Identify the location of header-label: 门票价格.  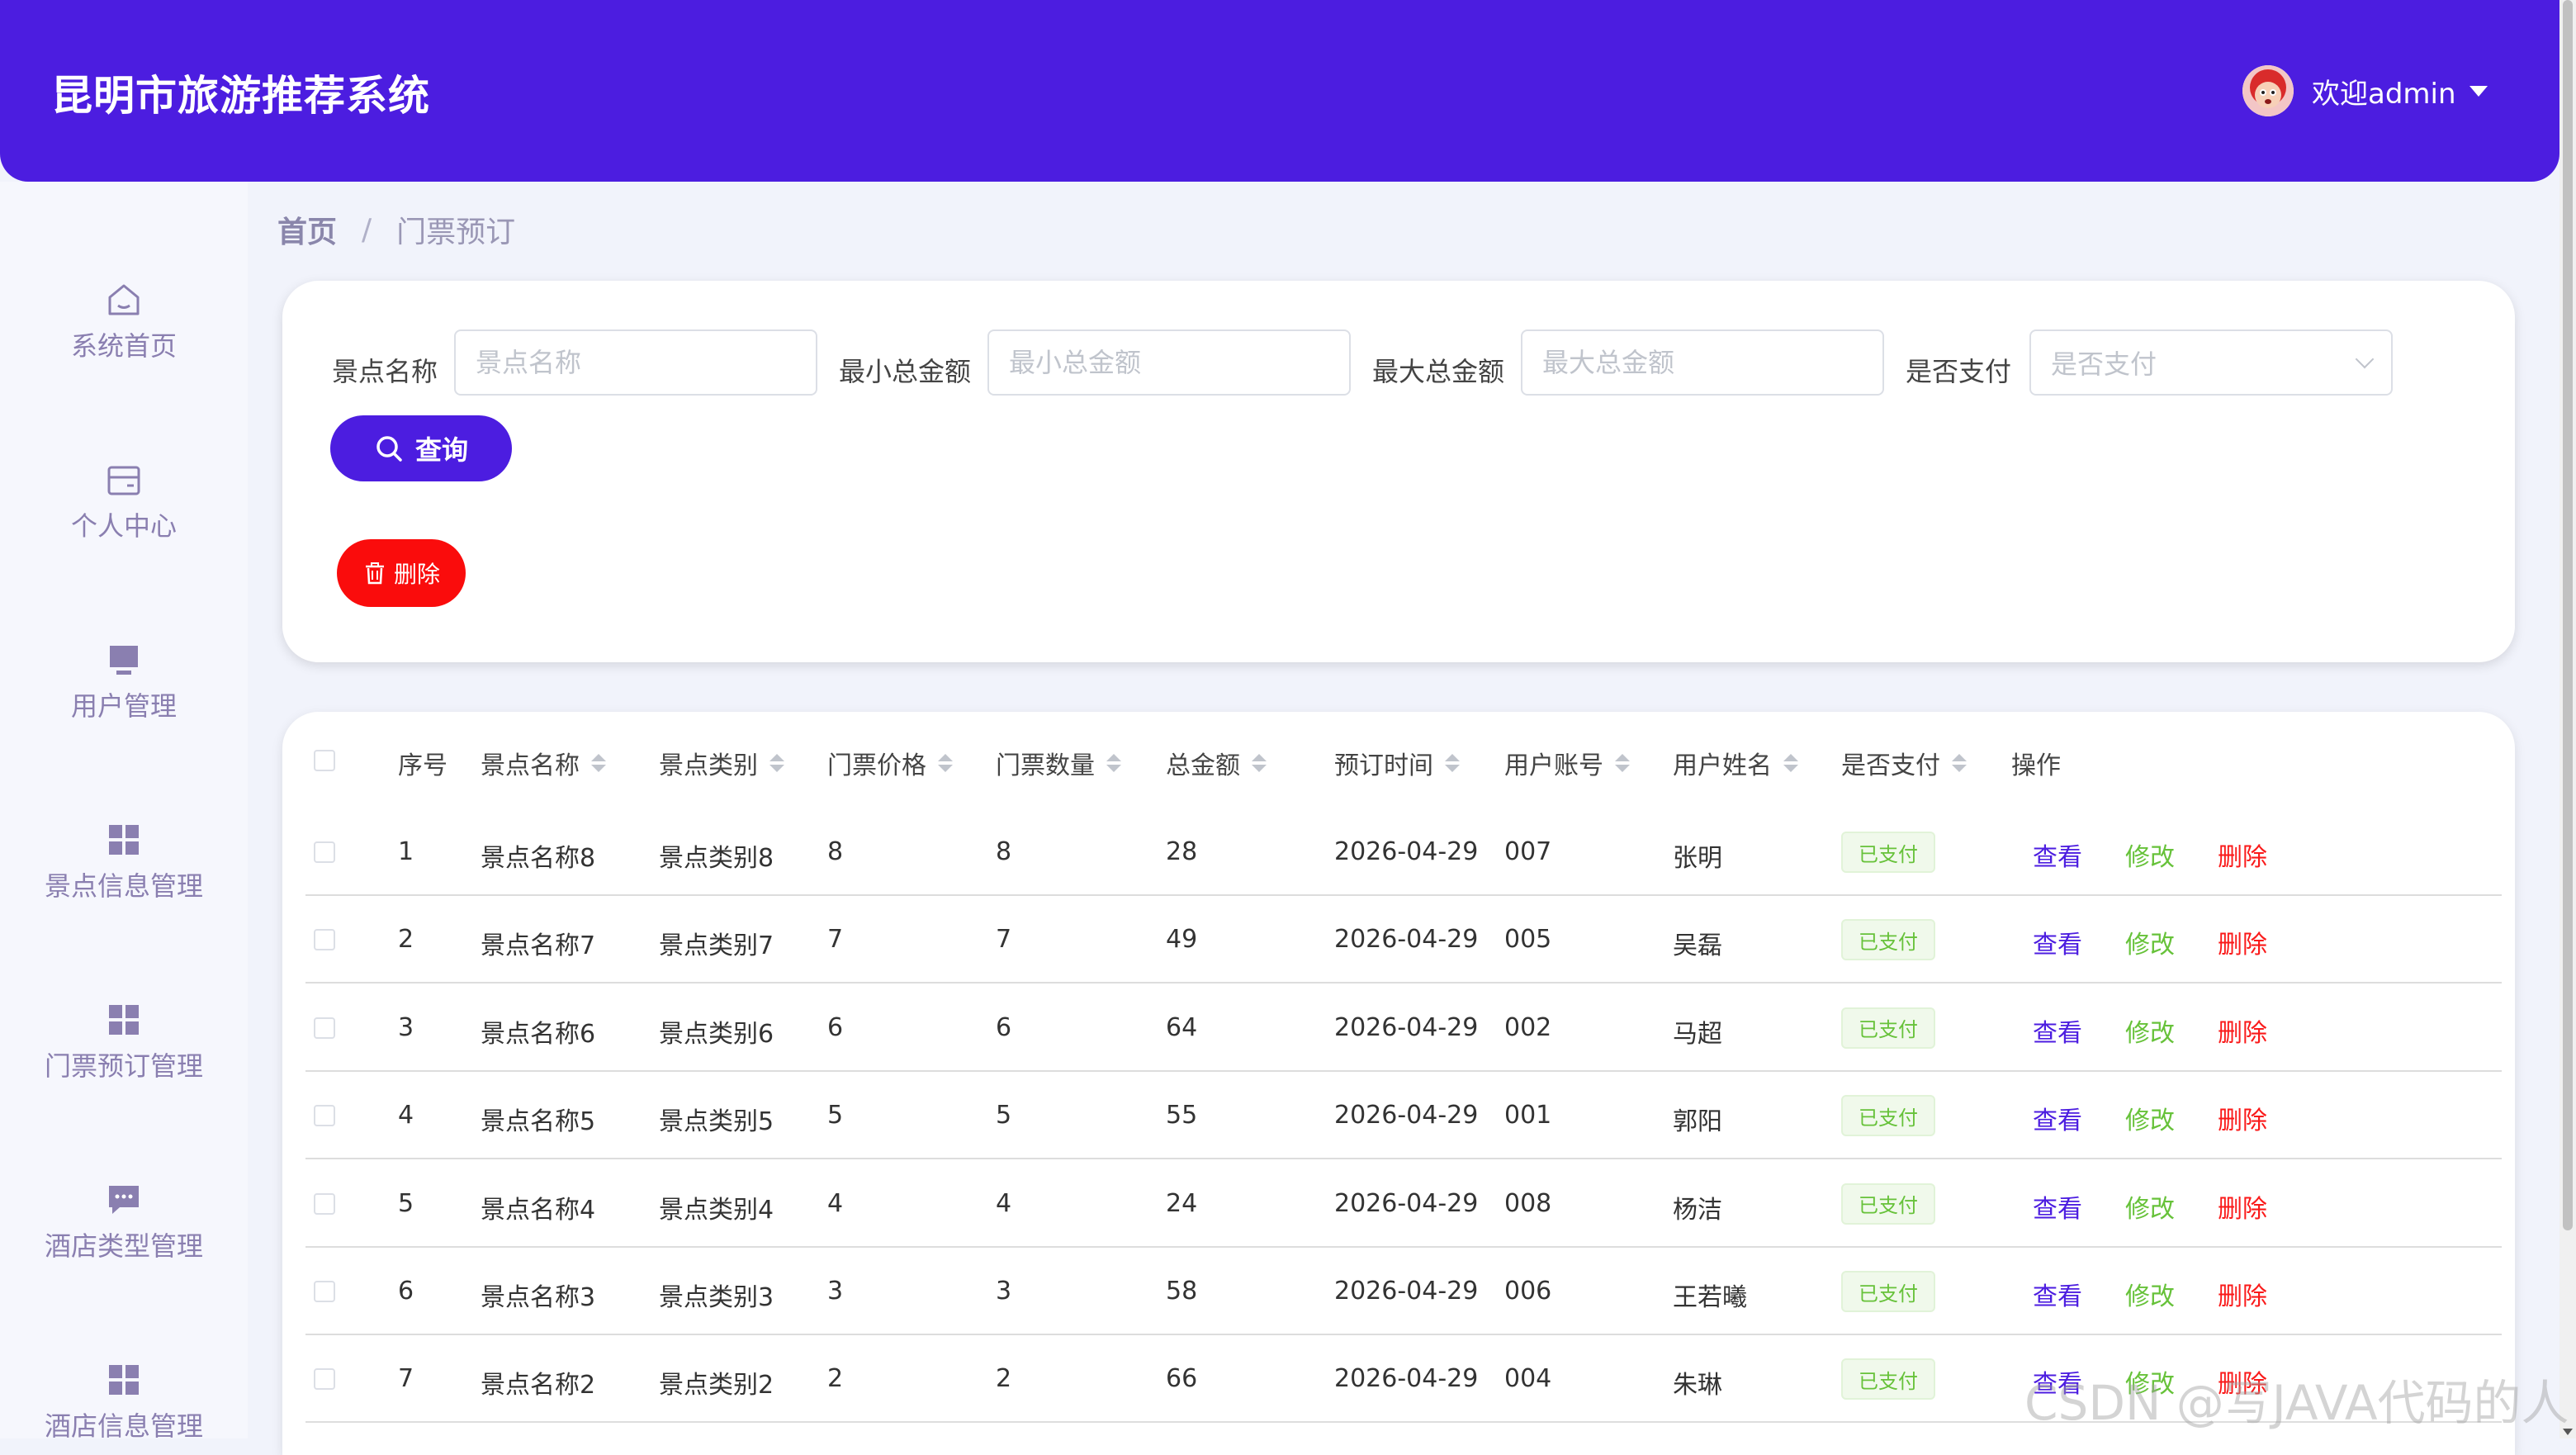
(876, 765).